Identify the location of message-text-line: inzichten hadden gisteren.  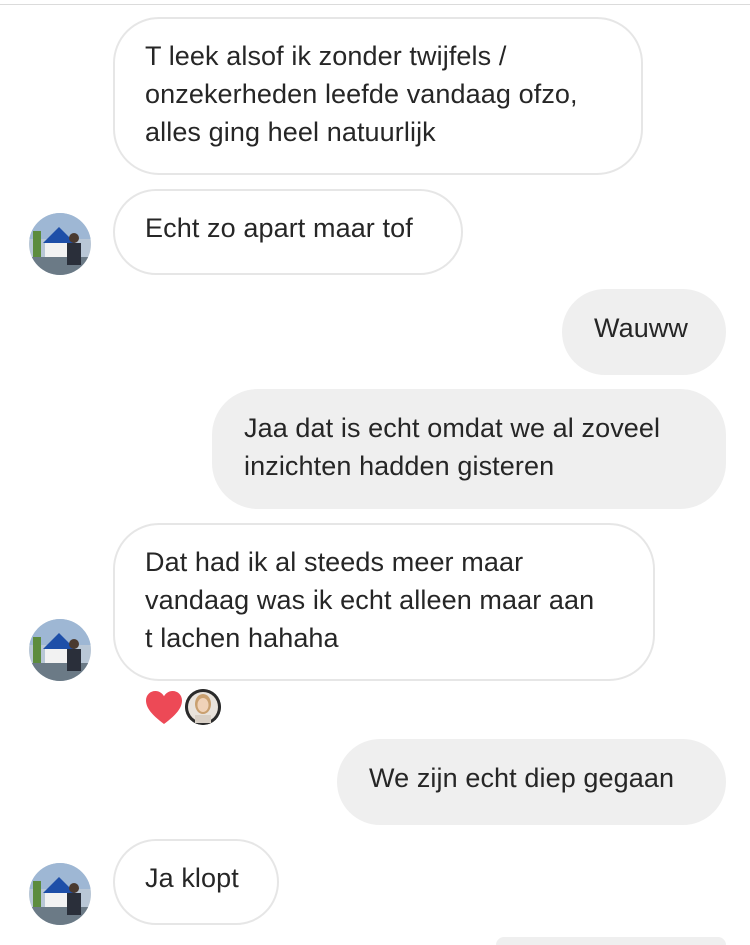
(399, 466).